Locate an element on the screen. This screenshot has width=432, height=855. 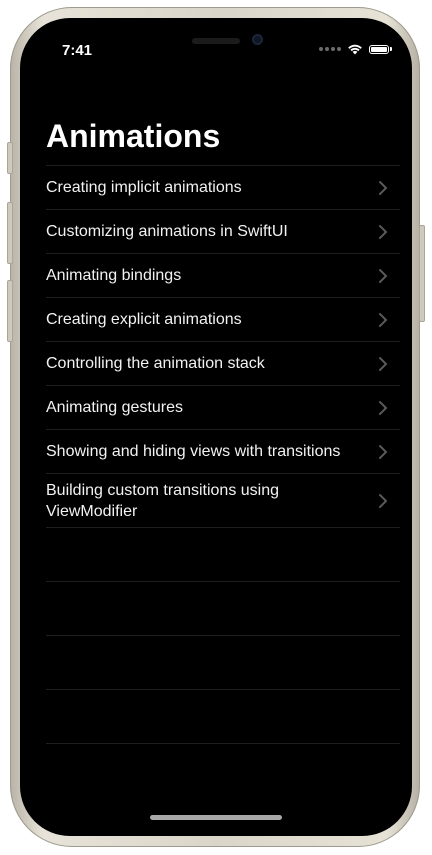
volume-up-button is located at coordinates (10, 233).